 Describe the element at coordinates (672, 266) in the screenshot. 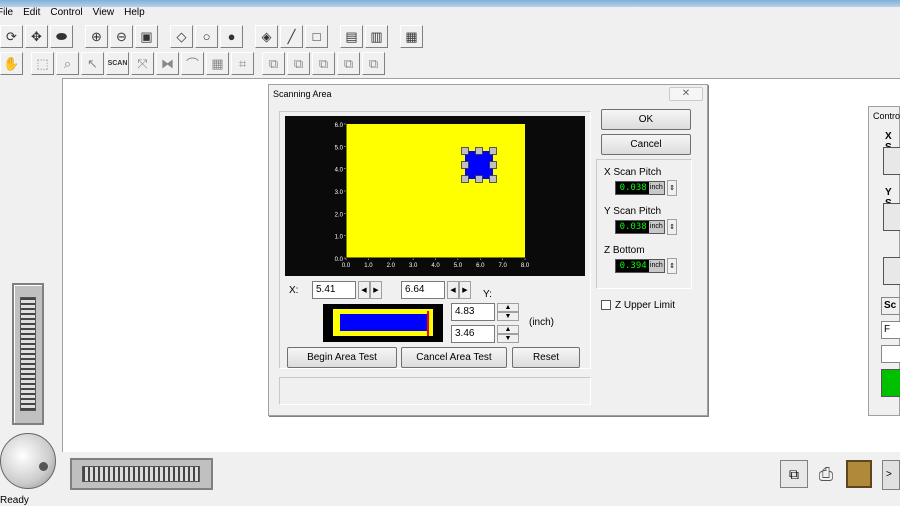

I see `z-bottom-spinner: ⇕` at that location.